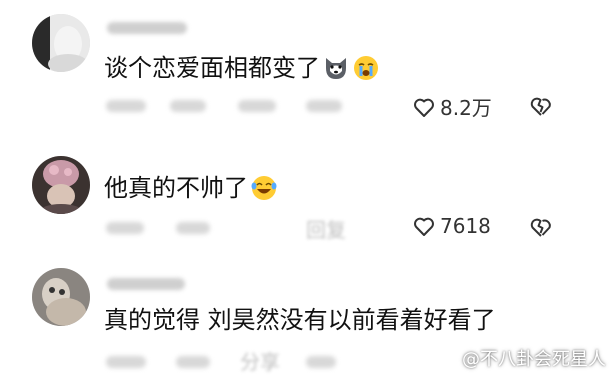 This screenshot has height=379, width=616. I want to click on share-button-blurred, so click(324, 106).